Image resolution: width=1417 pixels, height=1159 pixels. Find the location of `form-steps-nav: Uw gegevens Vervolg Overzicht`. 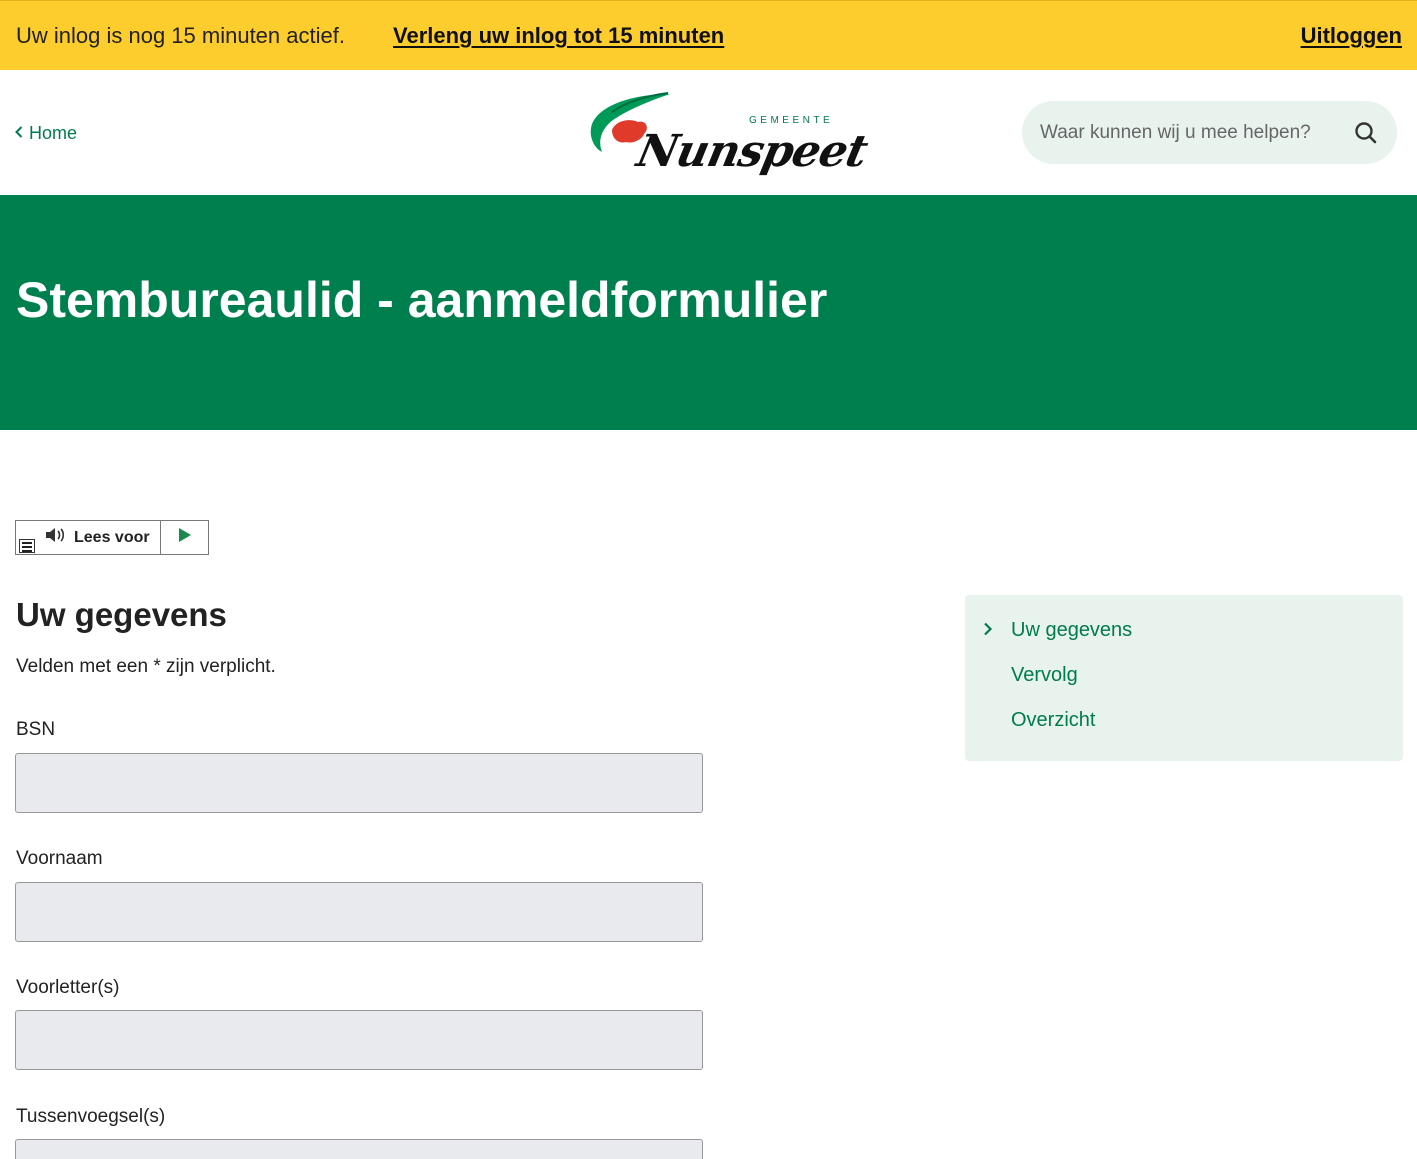

form-steps-nav: Uw gegevens Vervolg Overzicht is located at coordinates (1184, 678).